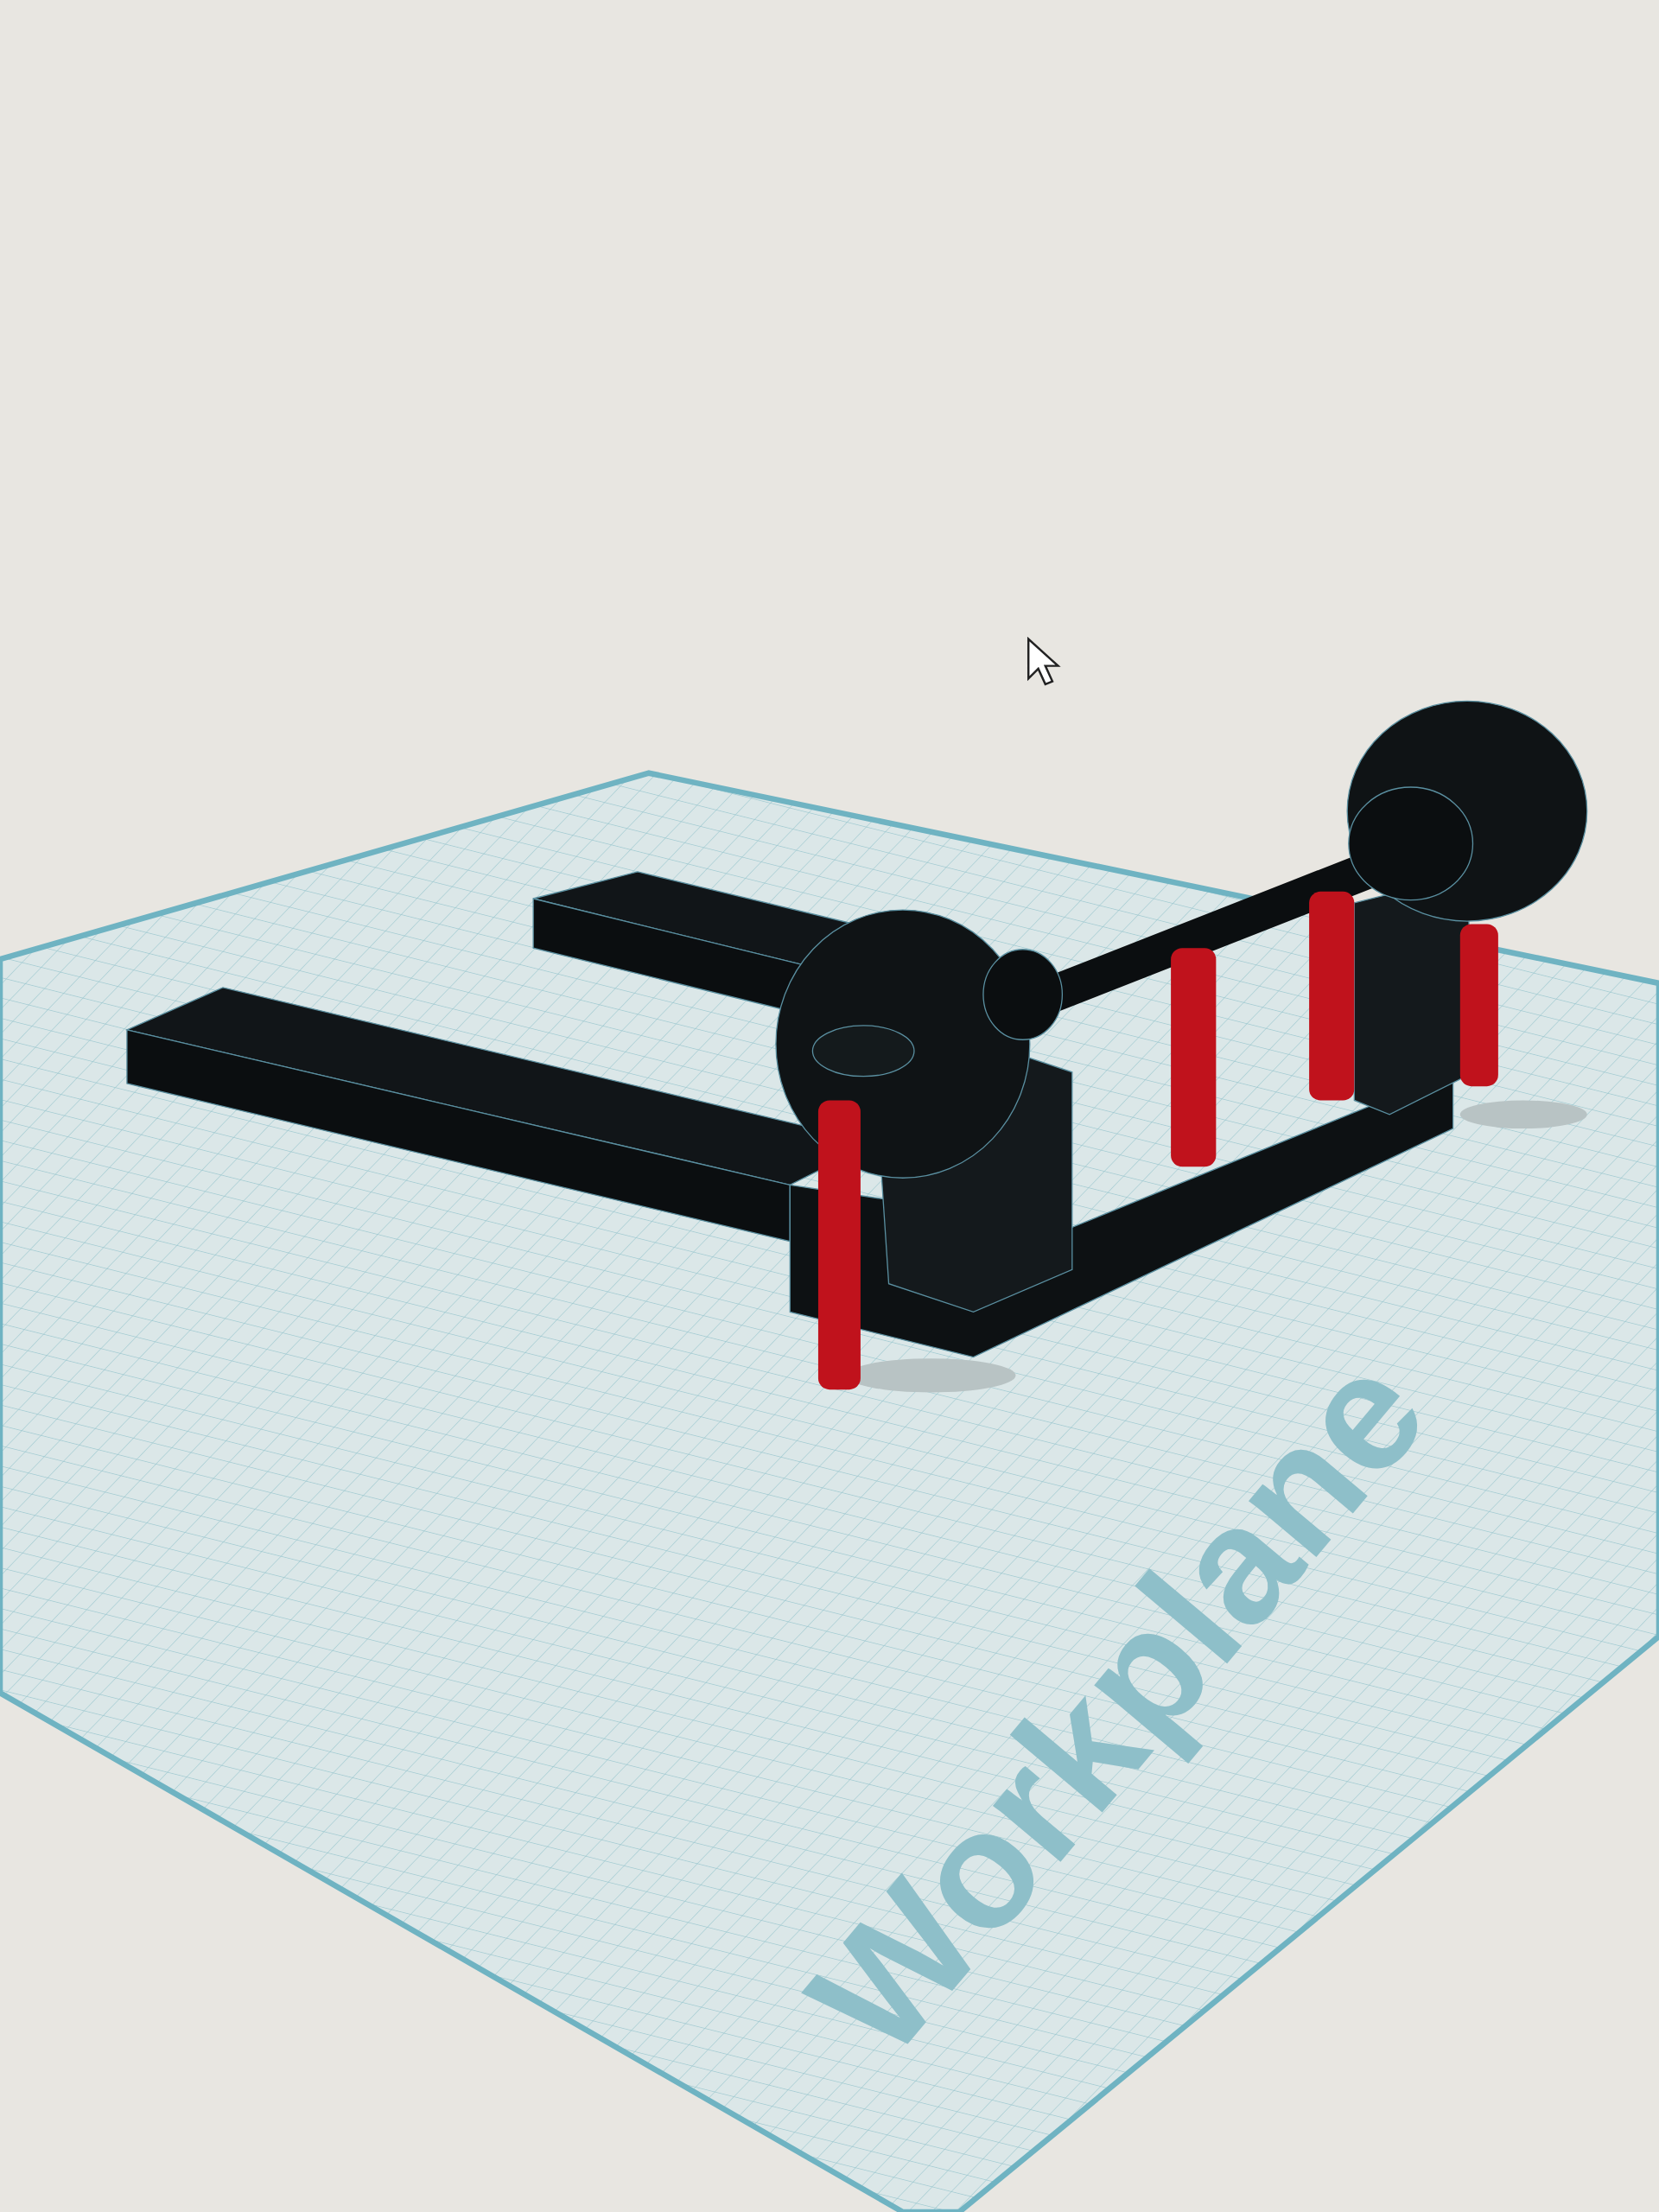 The image size is (1659, 2212). I want to click on mouse-cursor-icon, so click(1044, 661).